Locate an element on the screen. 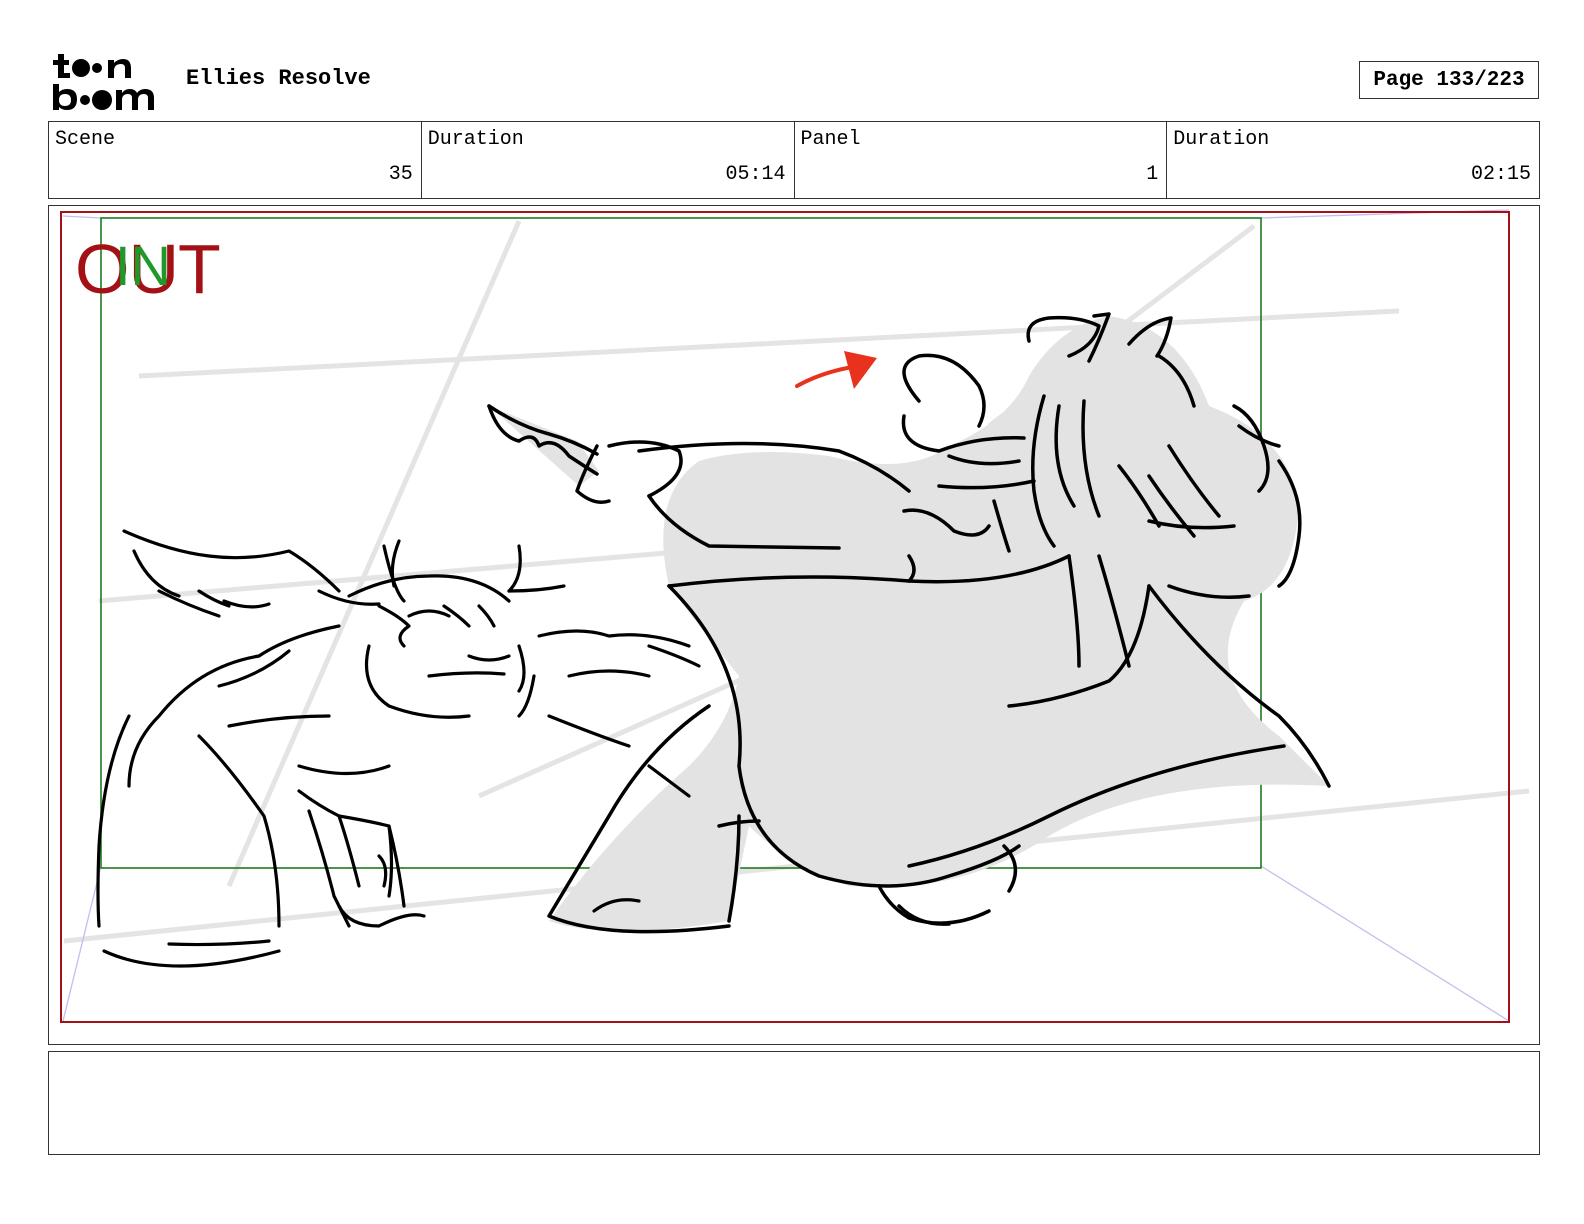 This screenshot has width=1584, height=1224. page-counter: Page 133/223 is located at coordinates (1449, 80).